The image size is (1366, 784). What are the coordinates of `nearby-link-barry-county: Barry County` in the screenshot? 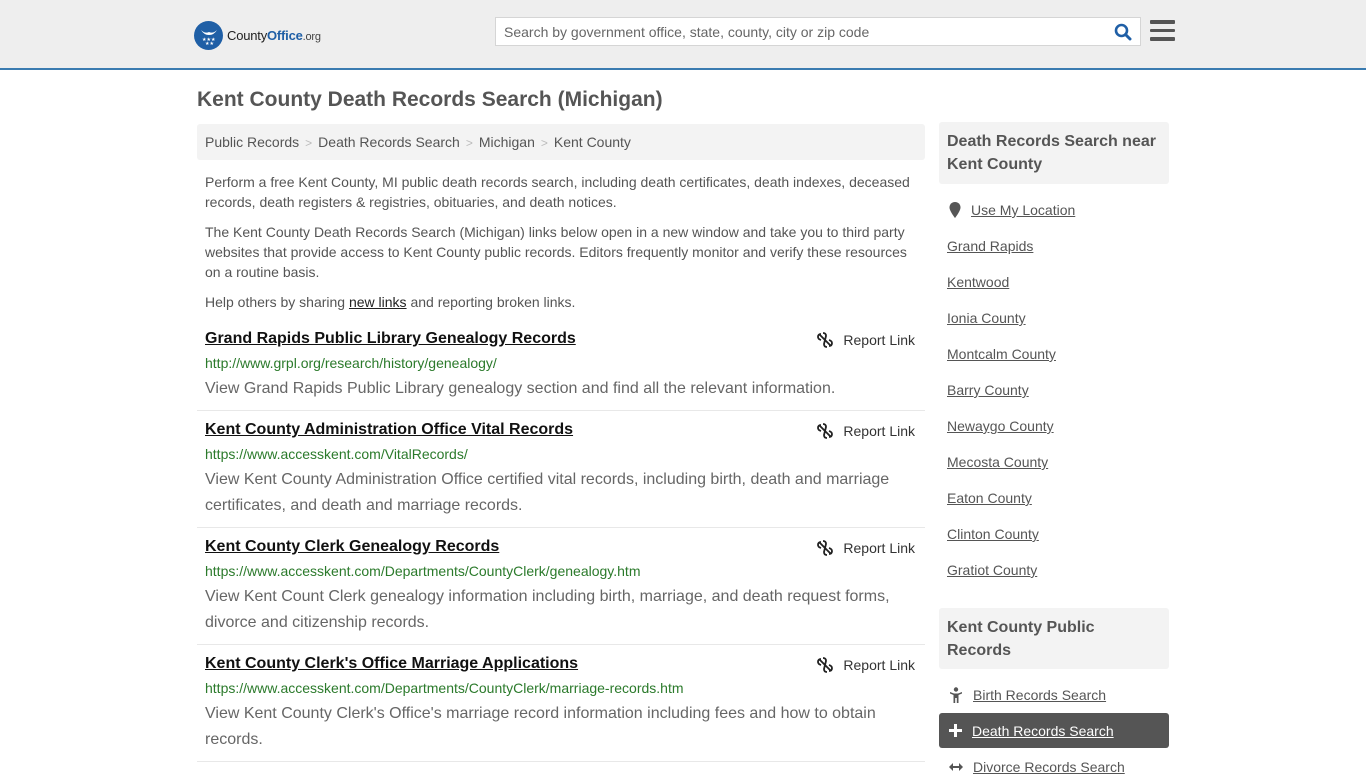 It's located at (988, 390).